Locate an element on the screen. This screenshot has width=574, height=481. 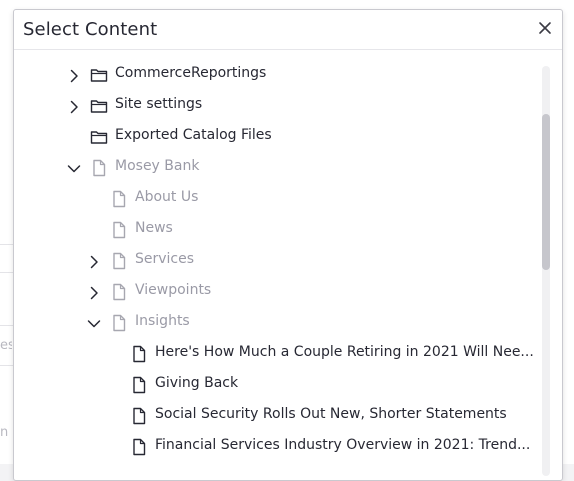
tree-item-giving-back: Giving Back is located at coordinates (274, 385).